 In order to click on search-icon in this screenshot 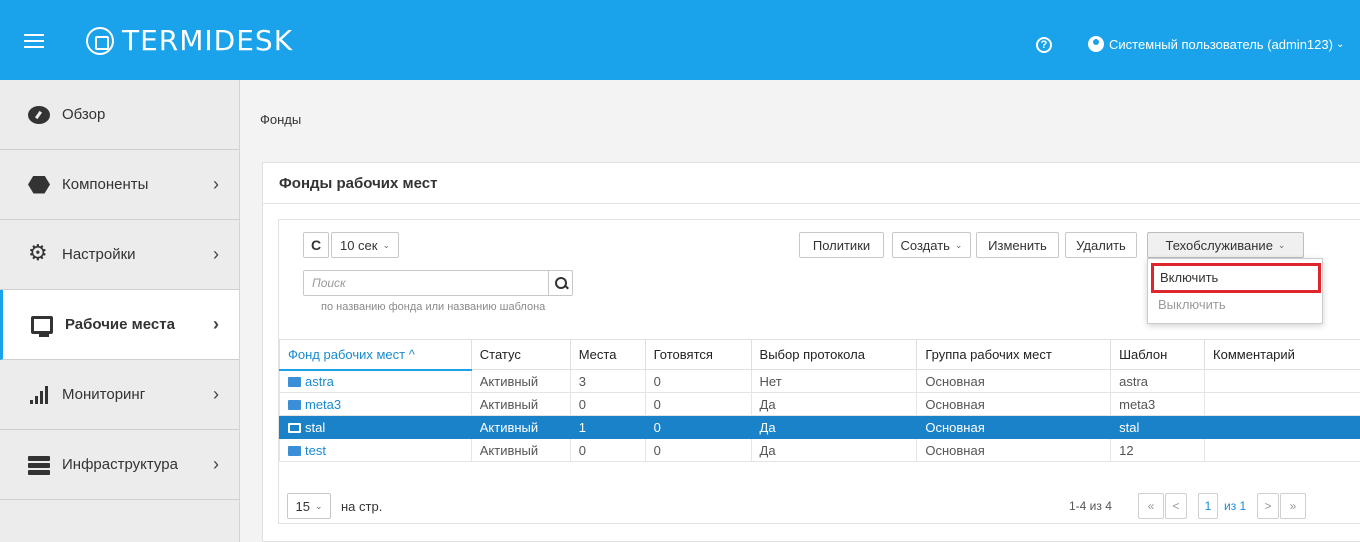, I will do `click(560, 283)`.